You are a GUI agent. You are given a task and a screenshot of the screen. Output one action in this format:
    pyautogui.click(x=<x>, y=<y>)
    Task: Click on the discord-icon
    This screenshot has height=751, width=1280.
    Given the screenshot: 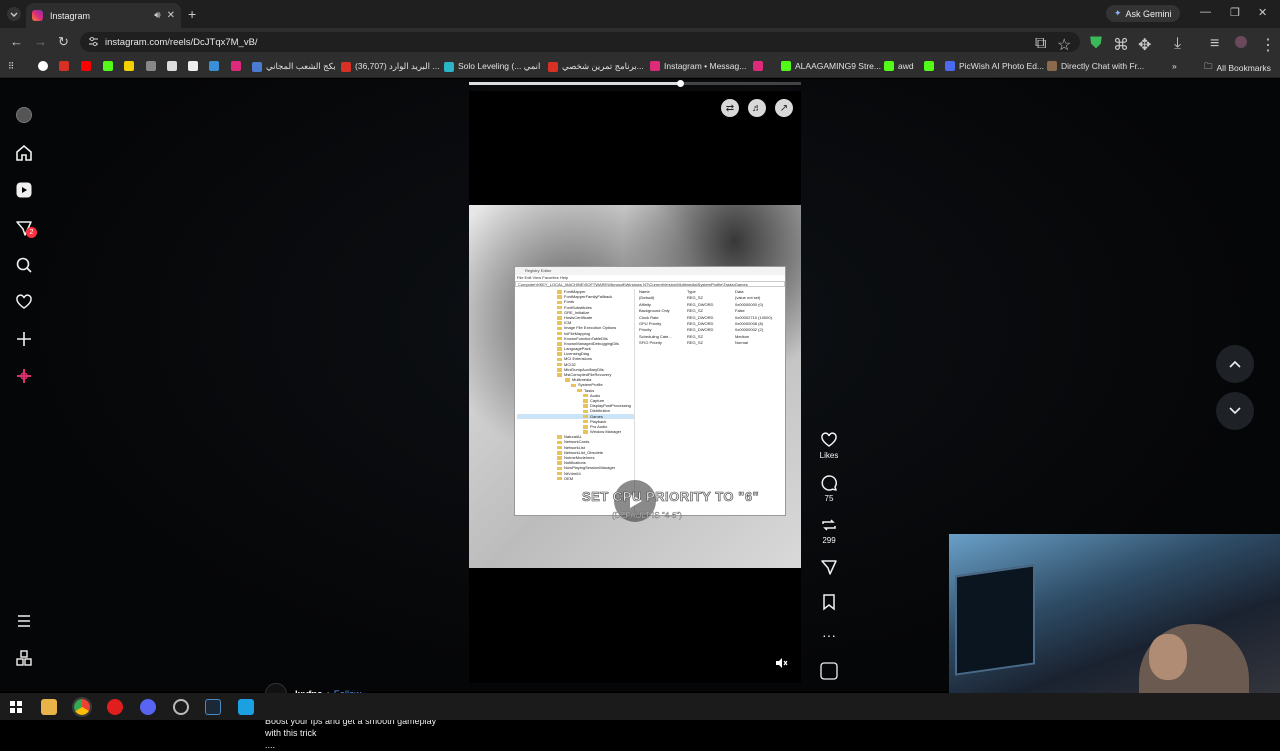 What is the action you would take?
    pyautogui.click(x=148, y=707)
    